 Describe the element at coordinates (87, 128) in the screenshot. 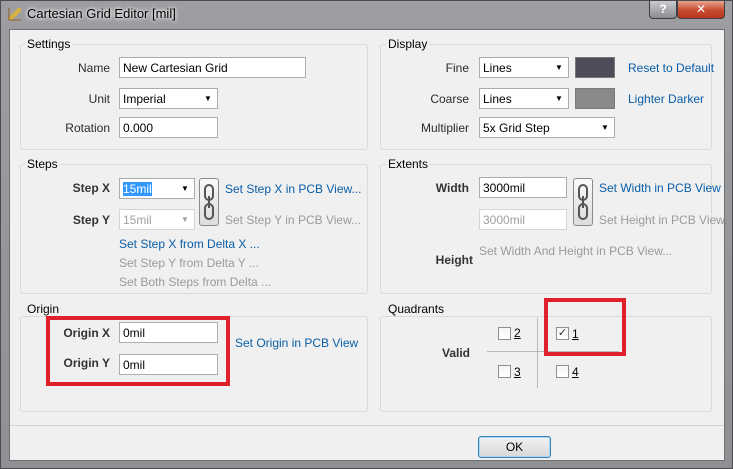

I see `rotation-label: Rotation` at that location.